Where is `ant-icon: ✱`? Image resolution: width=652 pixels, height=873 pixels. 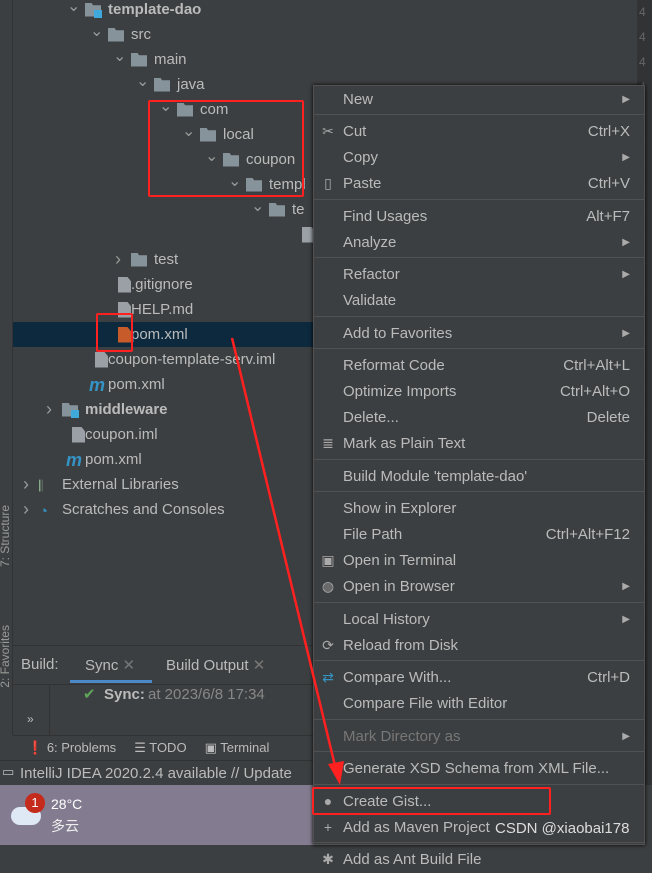 ant-icon: ✱ is located at coordinates (328, 859).